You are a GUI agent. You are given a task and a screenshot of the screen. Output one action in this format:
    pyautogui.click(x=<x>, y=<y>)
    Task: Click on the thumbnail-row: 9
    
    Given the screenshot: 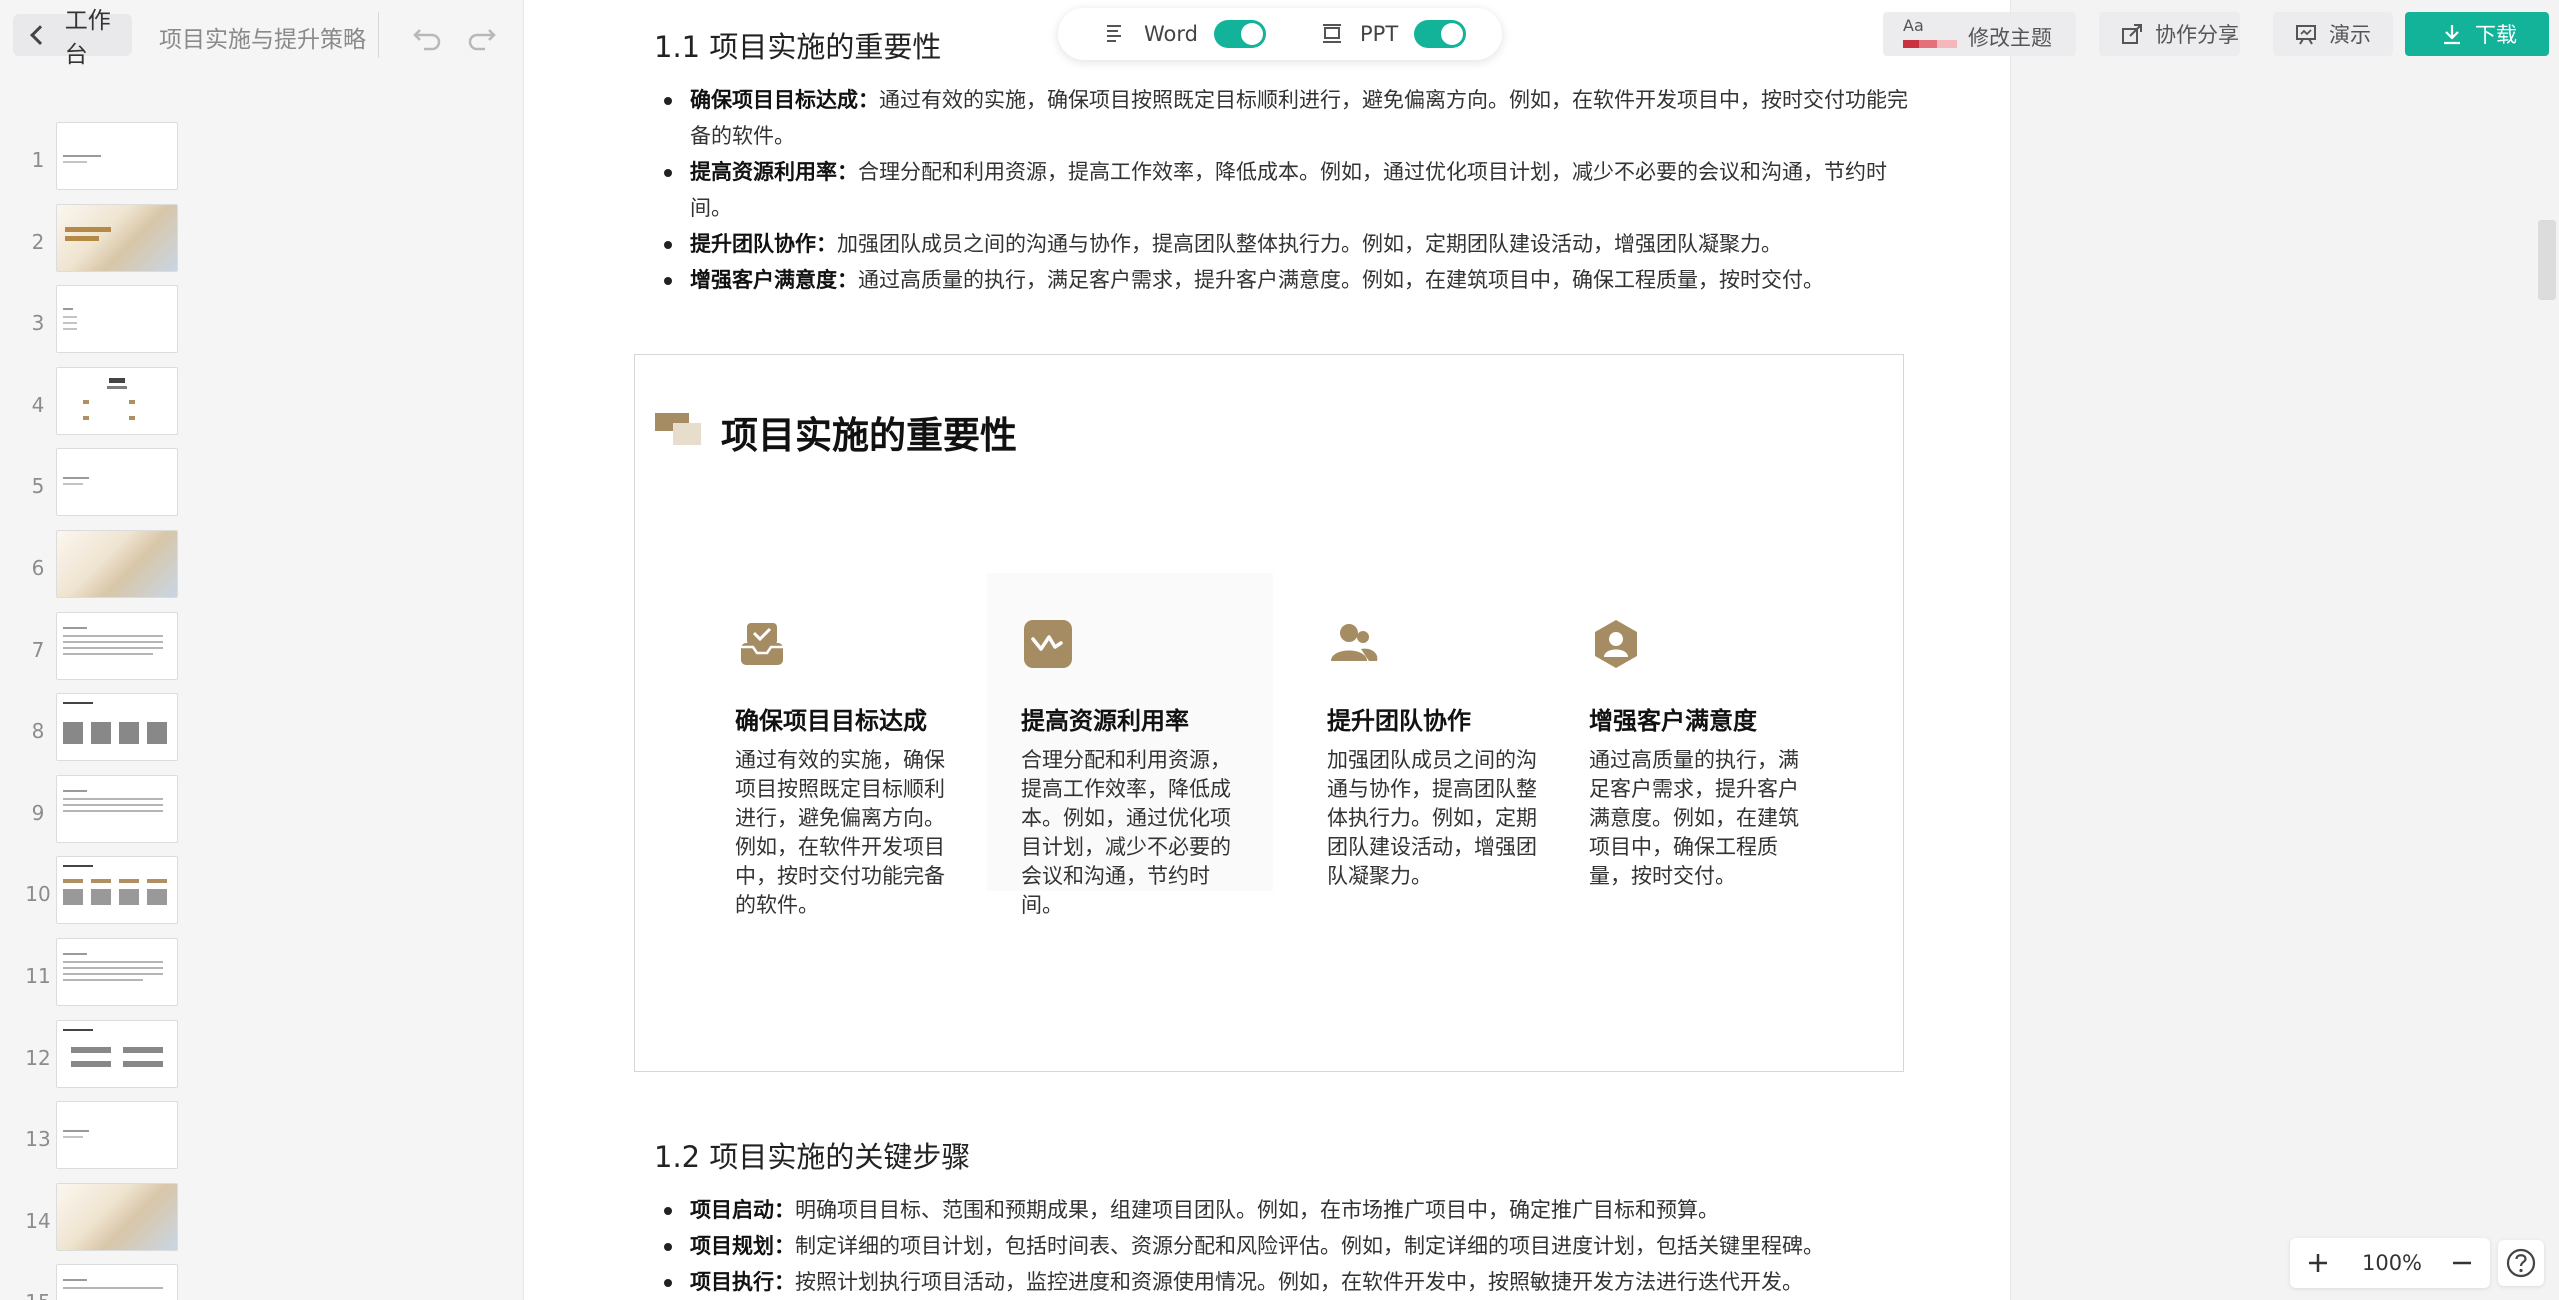 What is the action you would take?
    pyautogui.click(x=261, y=814)
    